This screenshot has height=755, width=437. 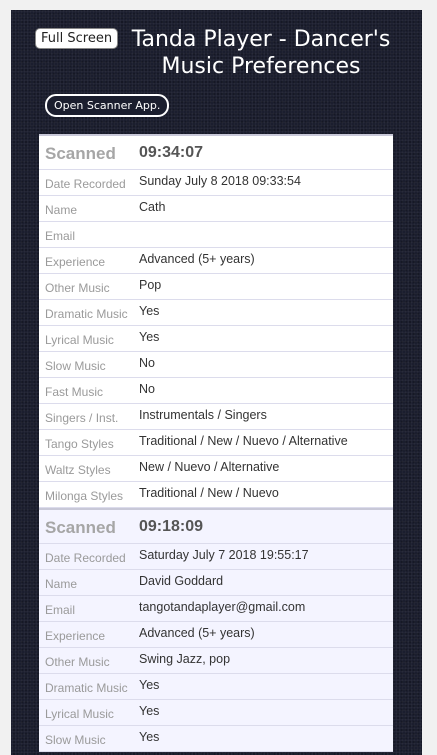 I want to click on scanned-time: 09:18:09, so click(x=171, y=526).